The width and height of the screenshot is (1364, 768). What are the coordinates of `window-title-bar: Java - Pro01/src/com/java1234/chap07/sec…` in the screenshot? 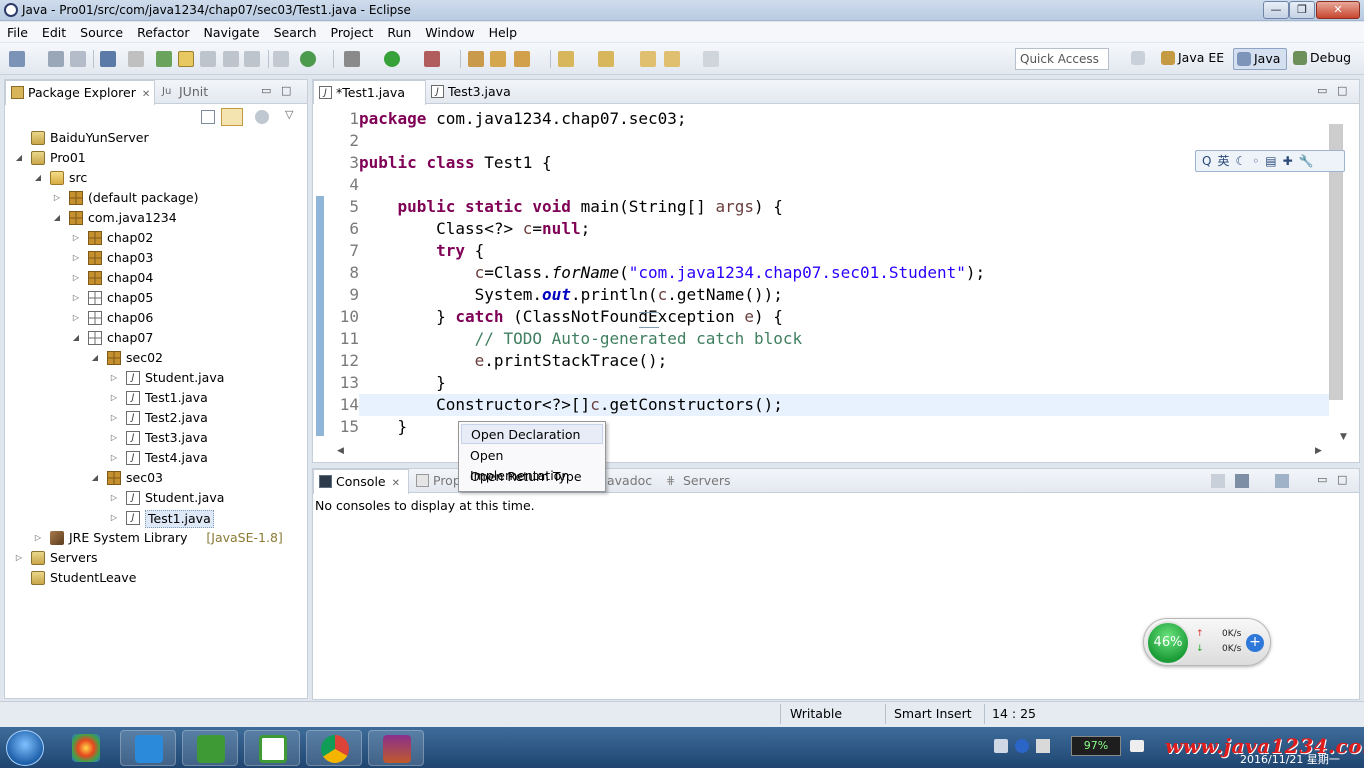 It's located at (682, 10).